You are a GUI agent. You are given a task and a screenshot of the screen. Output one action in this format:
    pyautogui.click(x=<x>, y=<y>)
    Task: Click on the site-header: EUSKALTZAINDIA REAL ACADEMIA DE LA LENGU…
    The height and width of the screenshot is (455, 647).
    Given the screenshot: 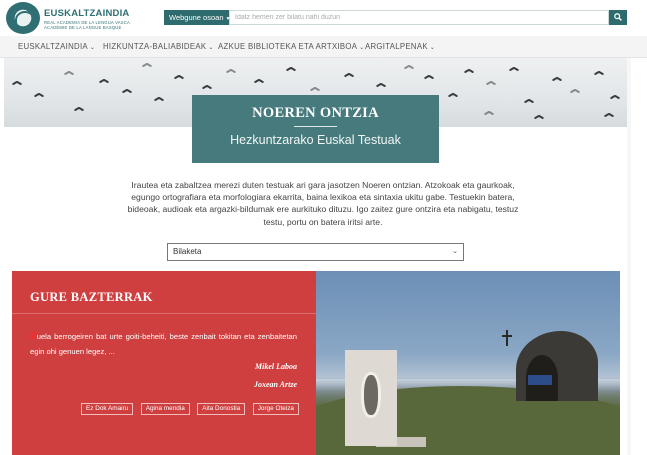 What is the action you would take?
    pyautogui.click(x=323, y=18)
    